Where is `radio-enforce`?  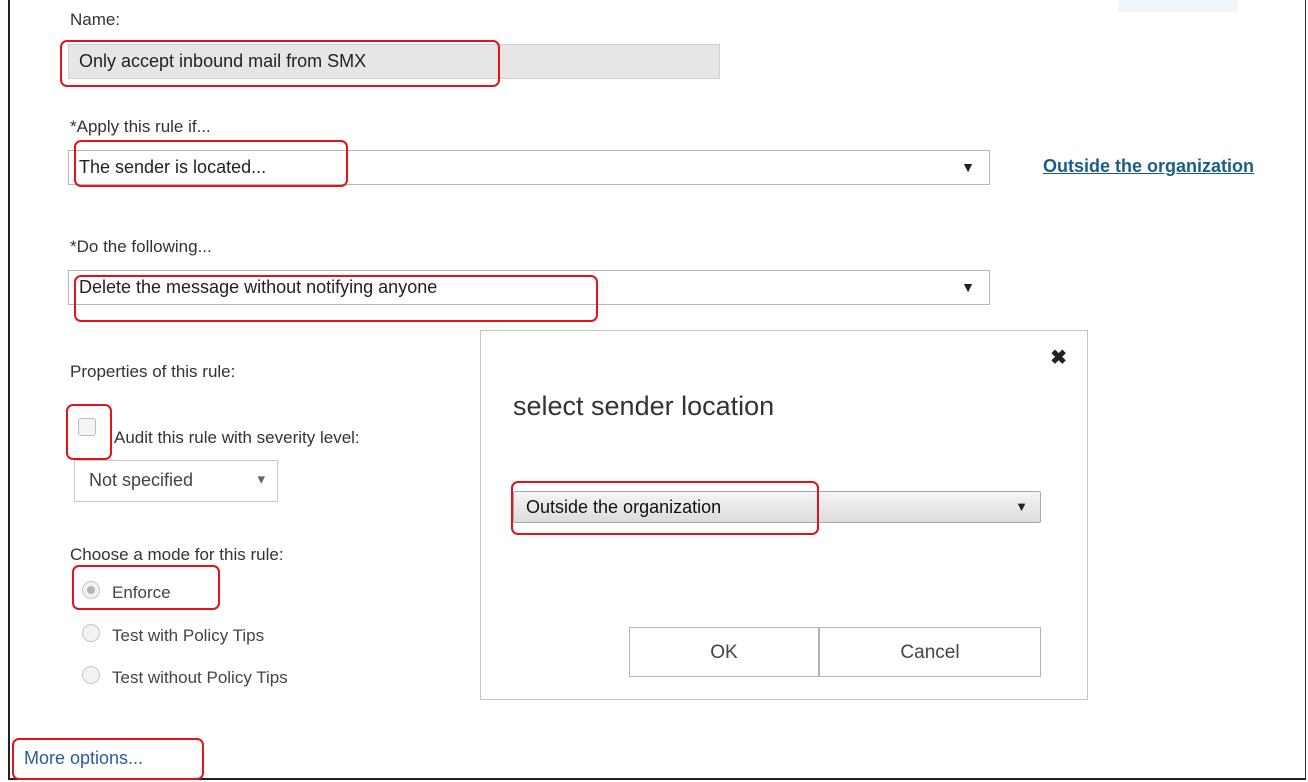 radio-enforce is located at coordinates (91, 590).